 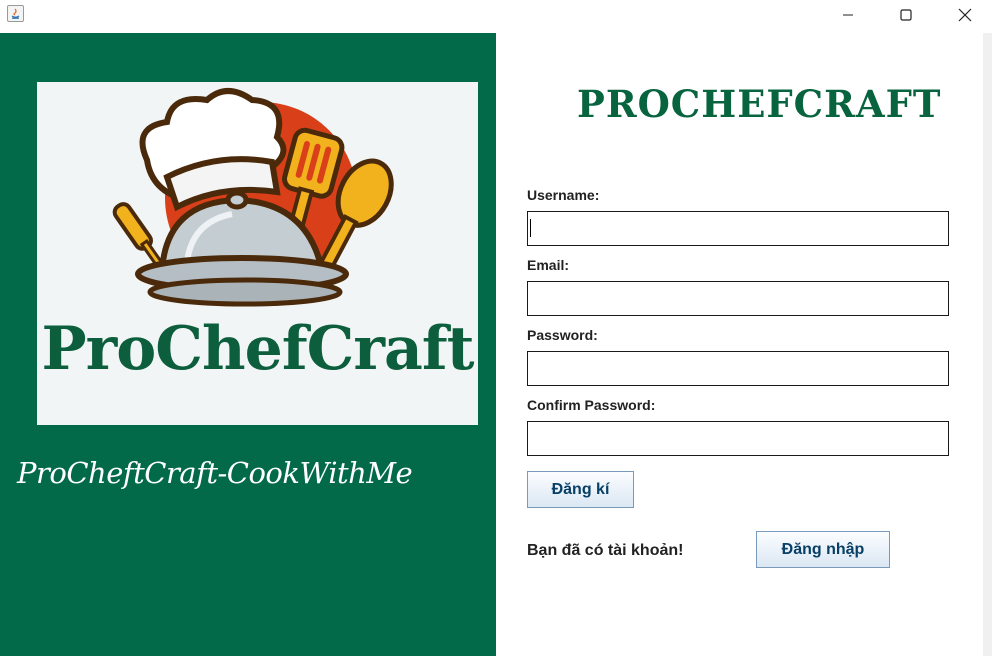 I want to click on minimize-button, so click(x=848, y=15).